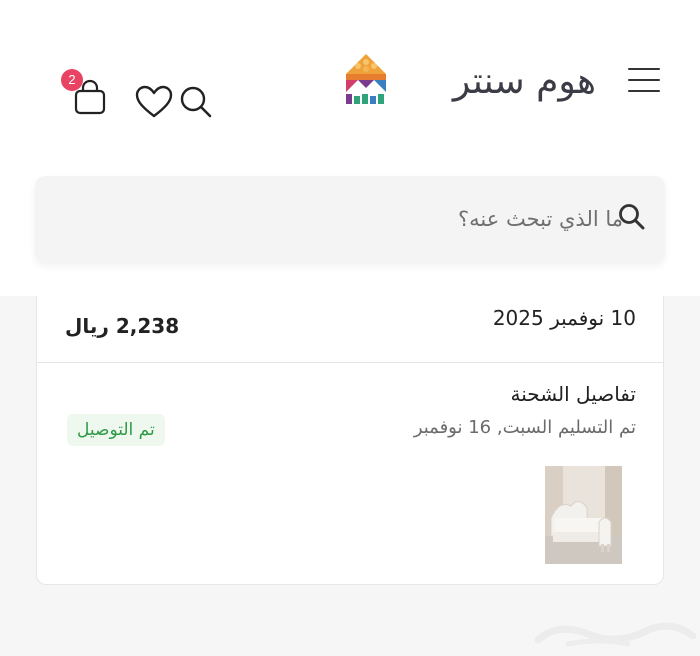  I want to click on bed-image, so click(583, 515).